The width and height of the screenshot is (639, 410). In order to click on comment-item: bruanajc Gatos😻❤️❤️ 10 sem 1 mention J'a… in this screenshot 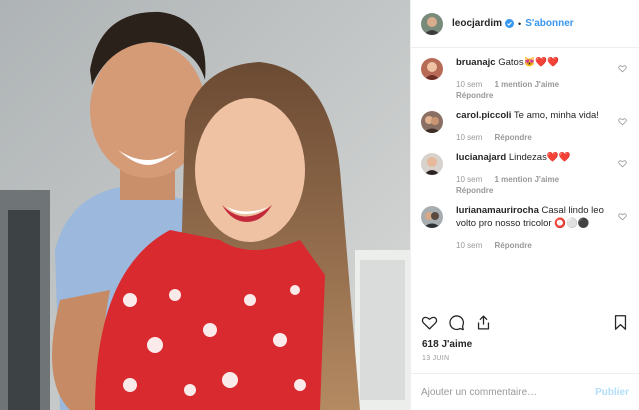, I will do `click(525, 78)`.